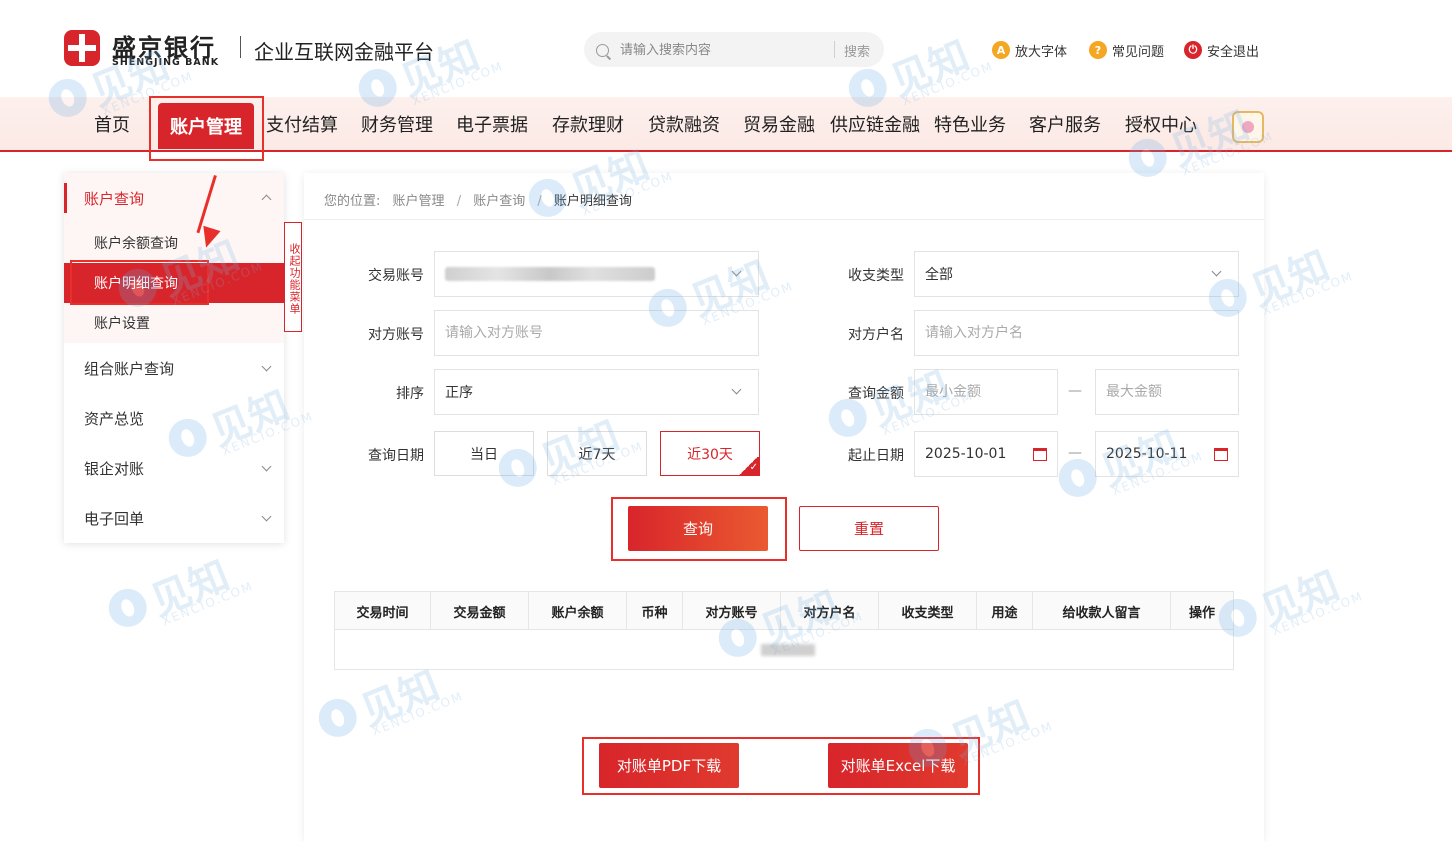 This screenshot has height=842, width=1452. I want to click on column-header: 给收款人留言, so click(1102, 611).